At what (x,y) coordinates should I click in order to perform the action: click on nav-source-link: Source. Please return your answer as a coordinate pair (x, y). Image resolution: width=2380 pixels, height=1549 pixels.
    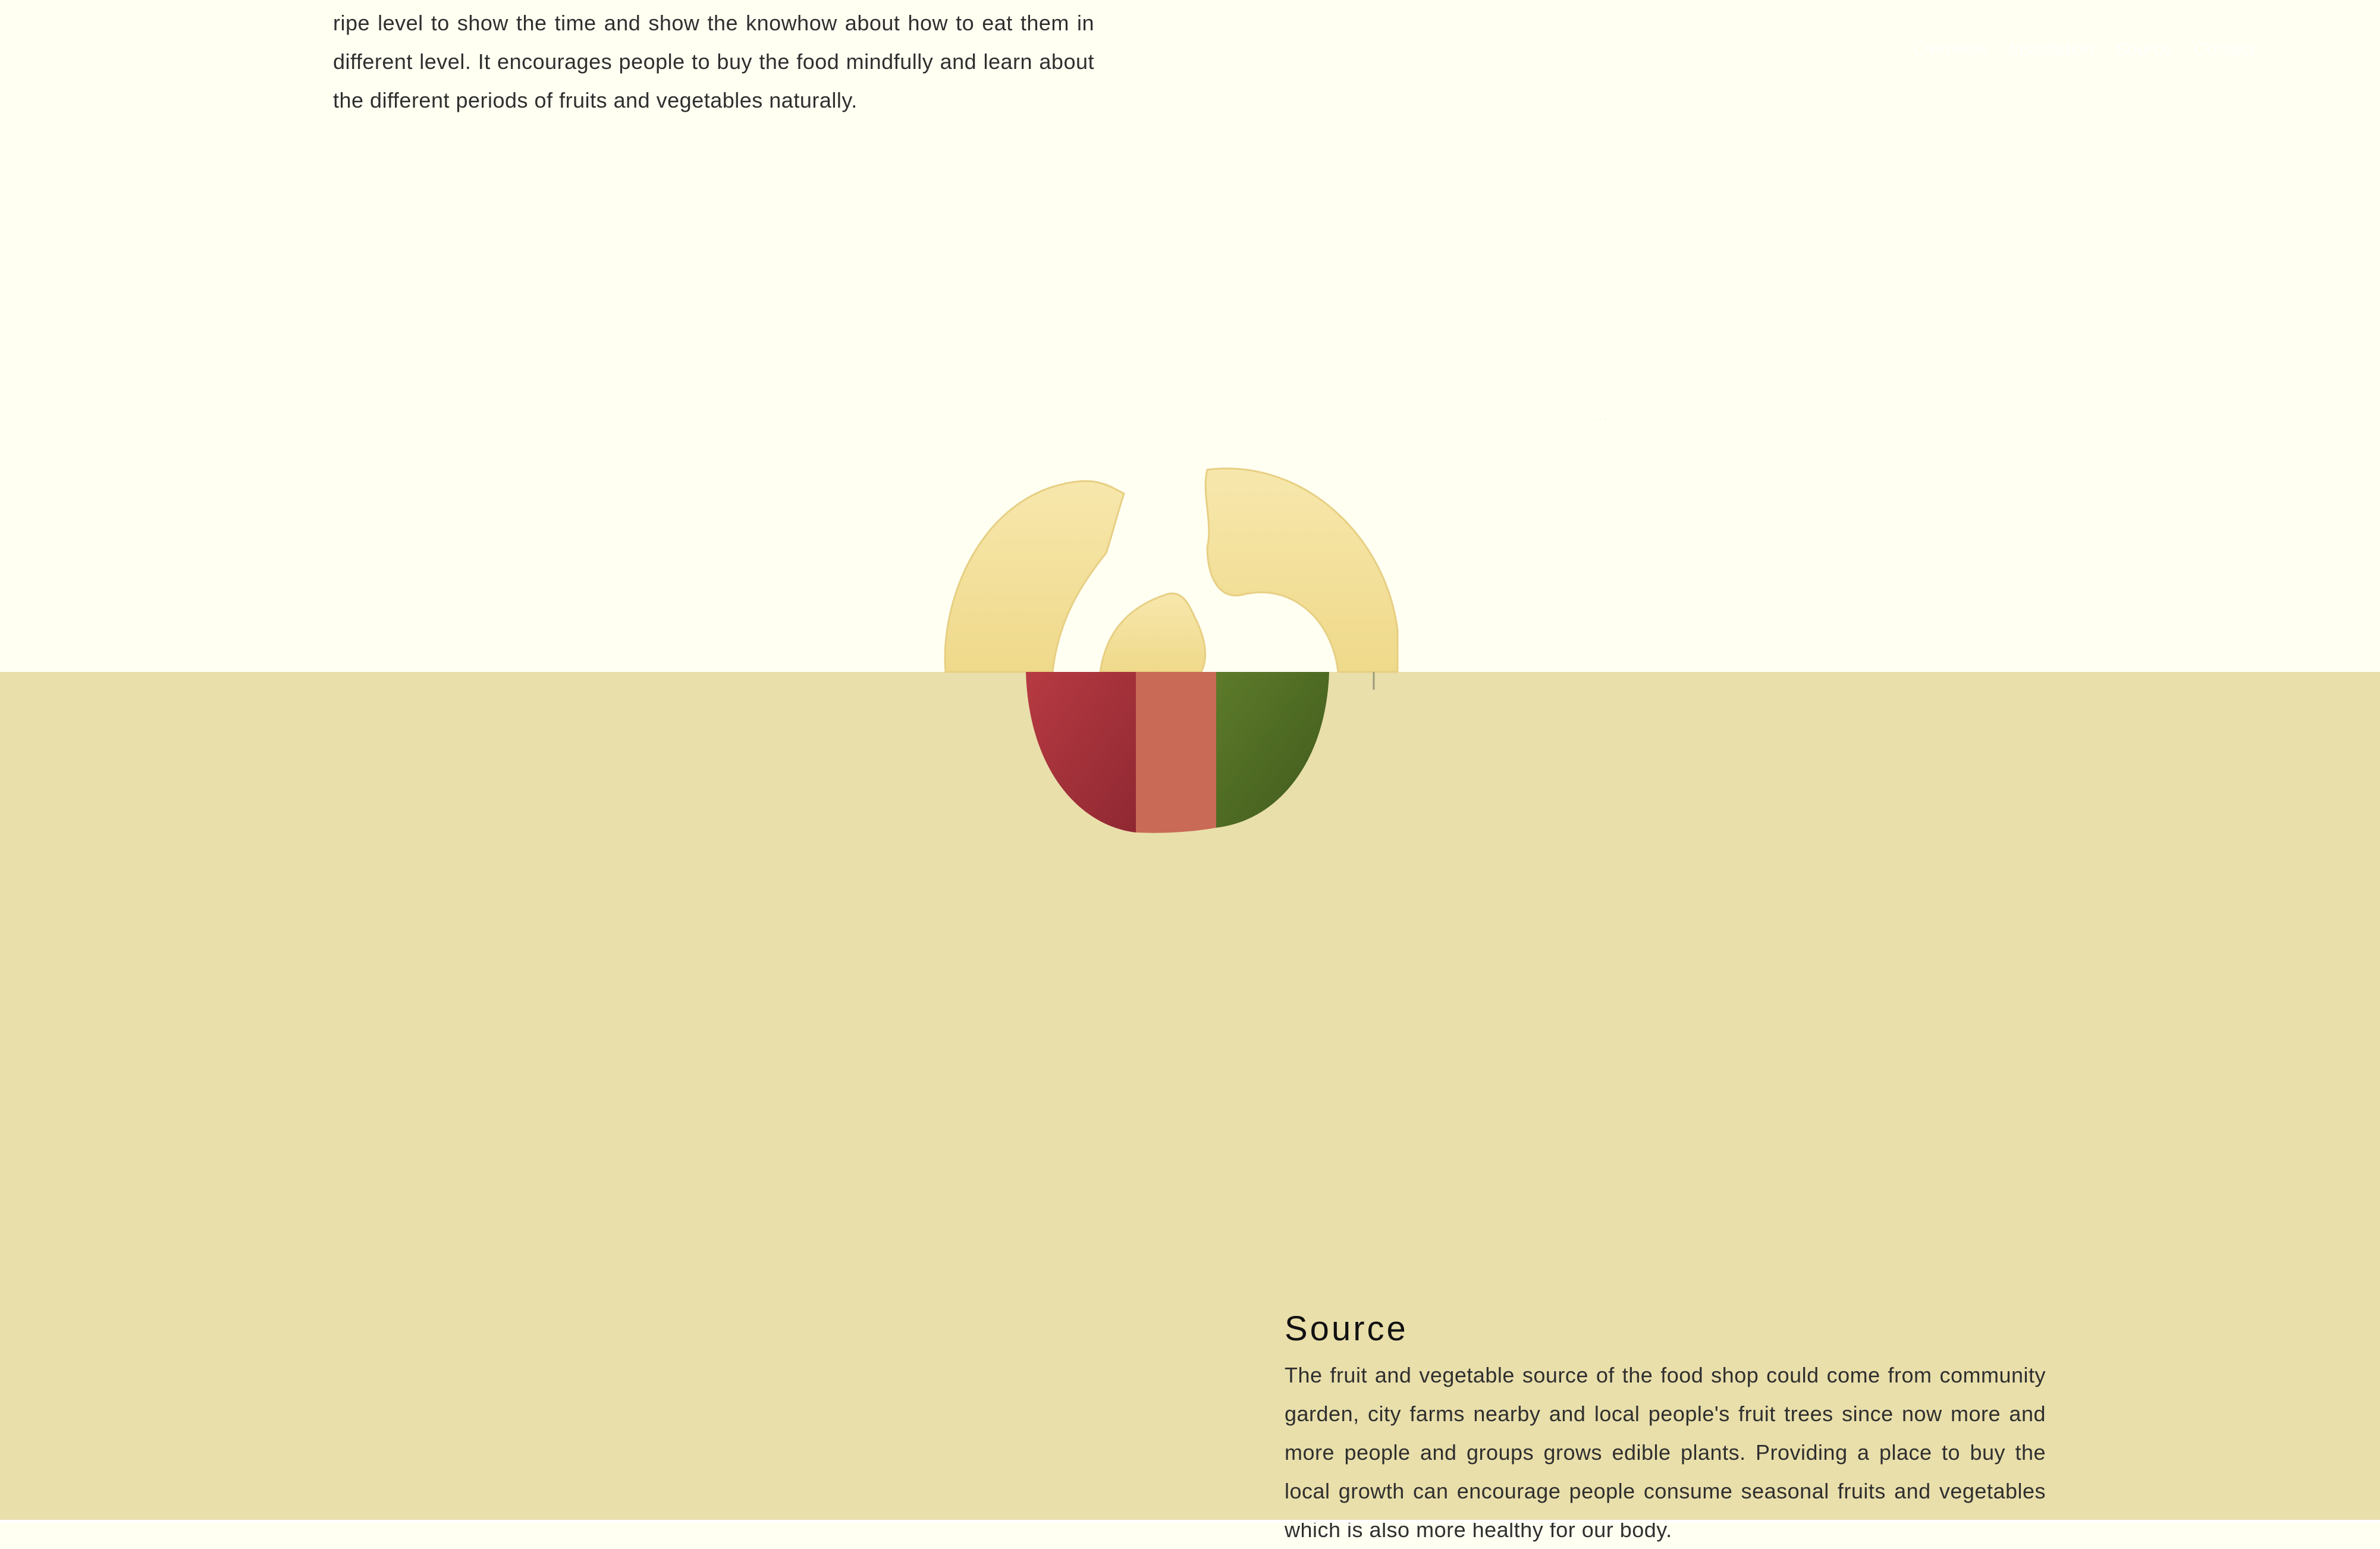
    Looking at the image, I should click on (2144, 49).